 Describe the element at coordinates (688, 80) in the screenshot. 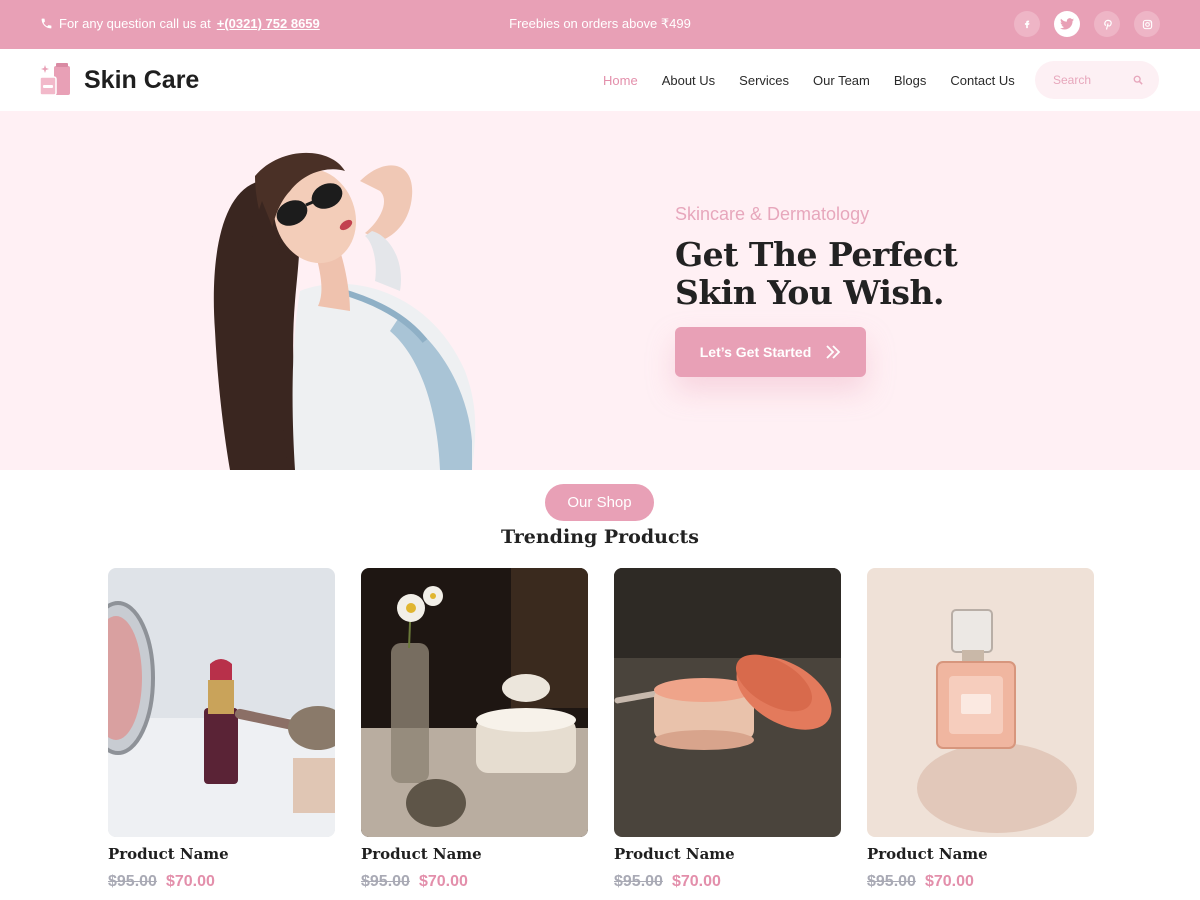

I see `nav-about-us: About Us` at that location.